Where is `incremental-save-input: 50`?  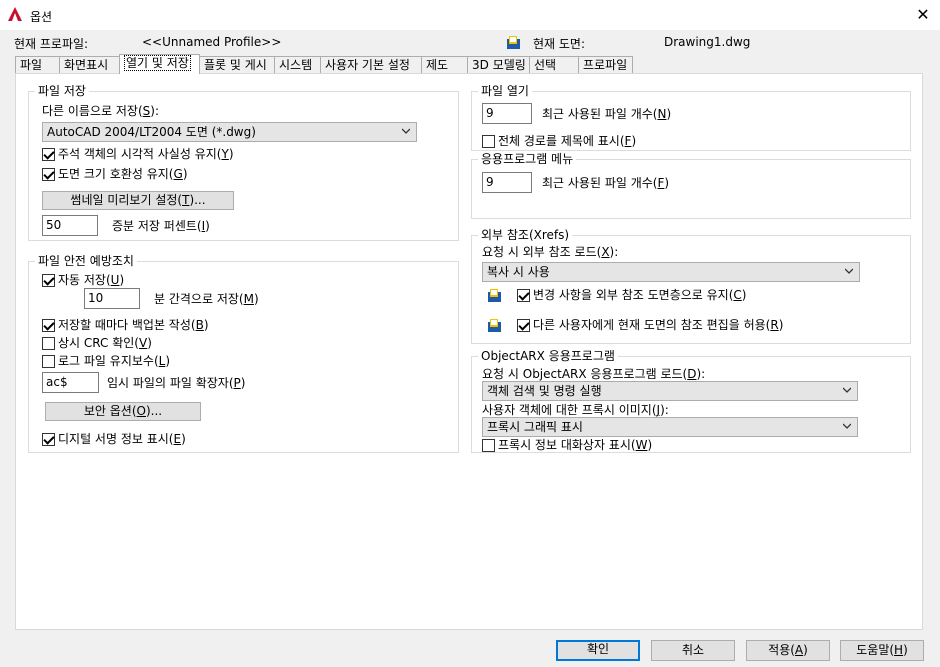
incremental-save-input: 50 is located at coordinates (70, 225).